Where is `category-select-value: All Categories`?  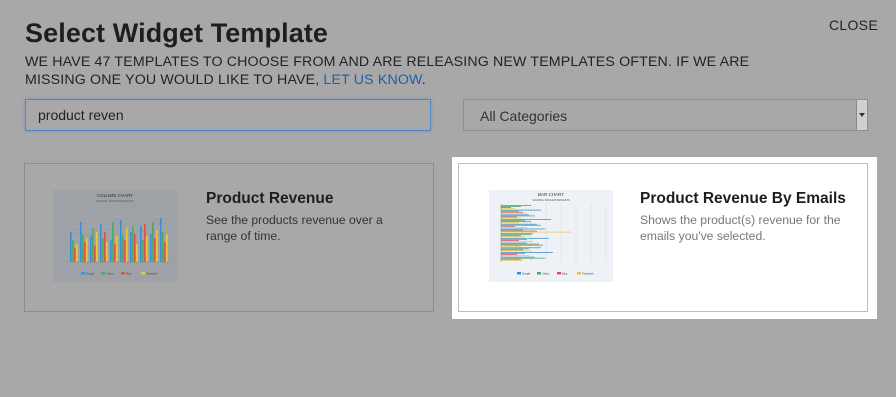
category-select-value: All Categories is located at coordinates (524, 116).